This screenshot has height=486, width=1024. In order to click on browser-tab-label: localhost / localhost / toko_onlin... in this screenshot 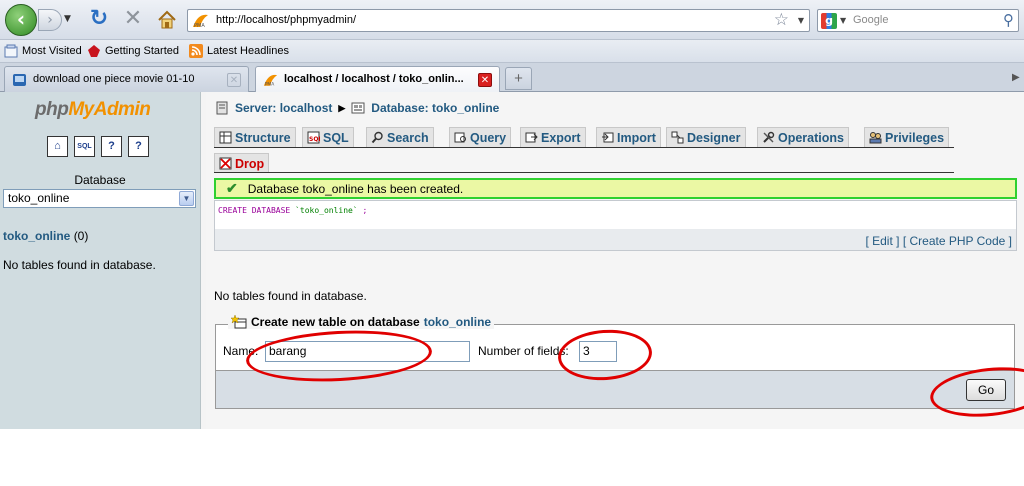, I will do `click(374, 79)`.